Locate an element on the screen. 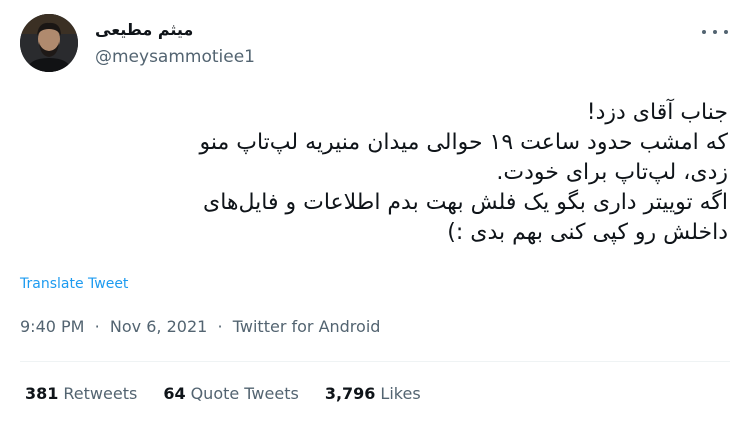 This screenshot has height=423, width=750. tweet-stats: 381 Retweets 64 Quote Tweets 3,796 Likes is located at coordinates (223, 393).